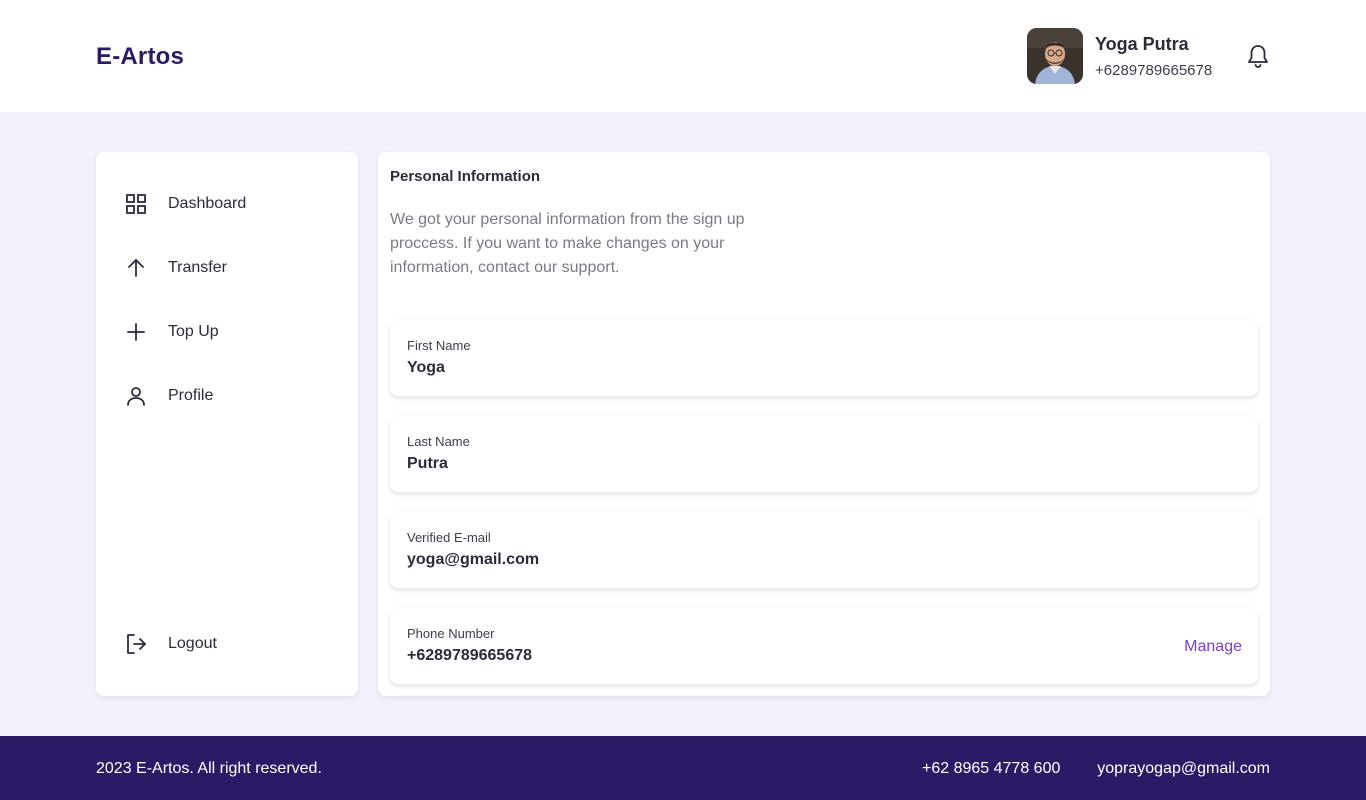 This screenshot has width=1366, height=800. What do you see at coordinates (427, 463) in the screenshot?
I see `field-value: Putra` at bounding box center [427, 463].